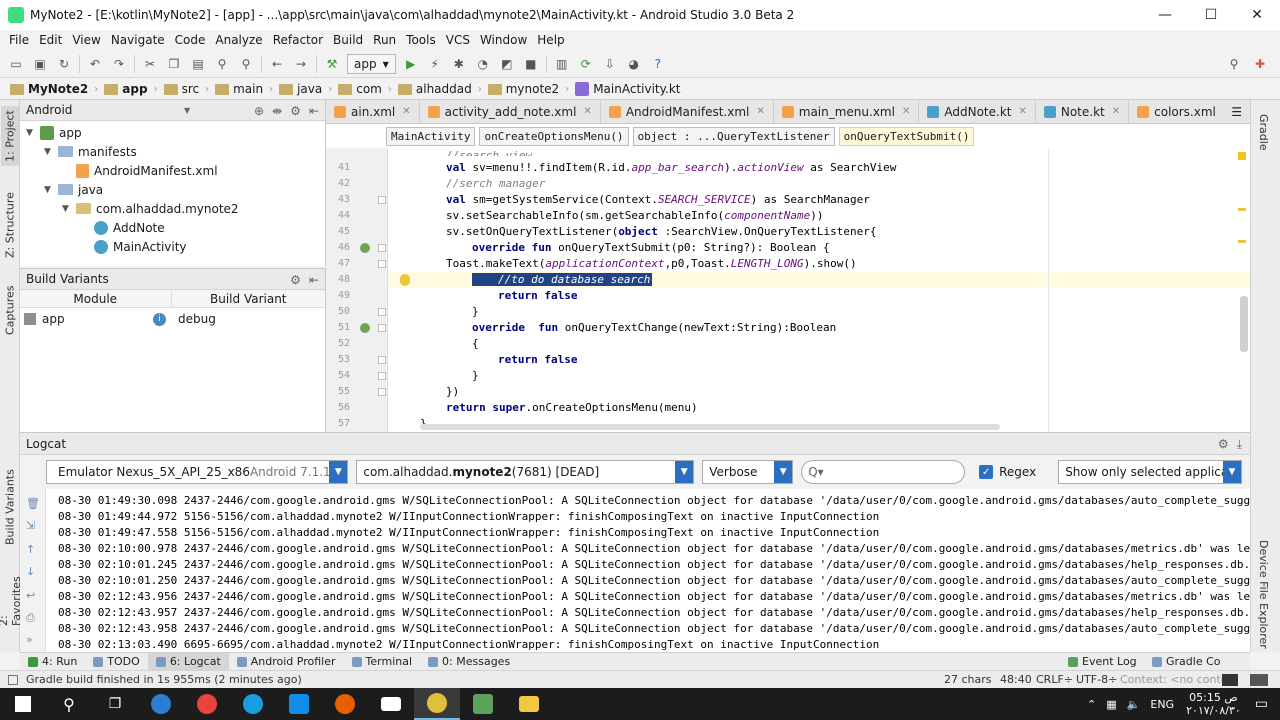 The width and height of the screenshot is (1280, 720). Describe the element at coordinates (437, 704) in the screenshot. I see `android-studio-taskbar-icon` at that location.